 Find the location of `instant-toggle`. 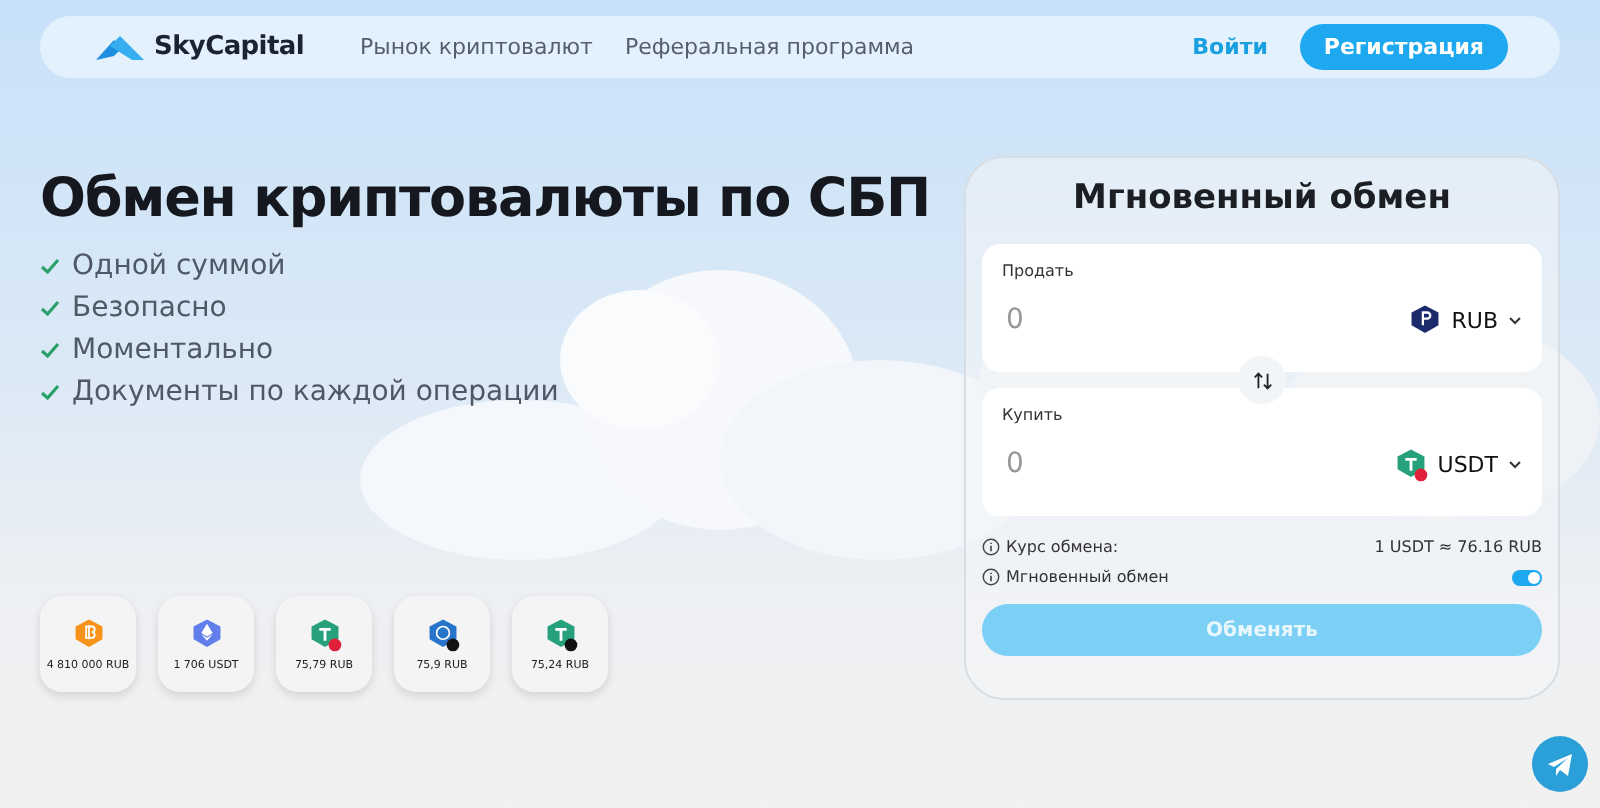

instant-toggle is located at coordinates (1527, 577).